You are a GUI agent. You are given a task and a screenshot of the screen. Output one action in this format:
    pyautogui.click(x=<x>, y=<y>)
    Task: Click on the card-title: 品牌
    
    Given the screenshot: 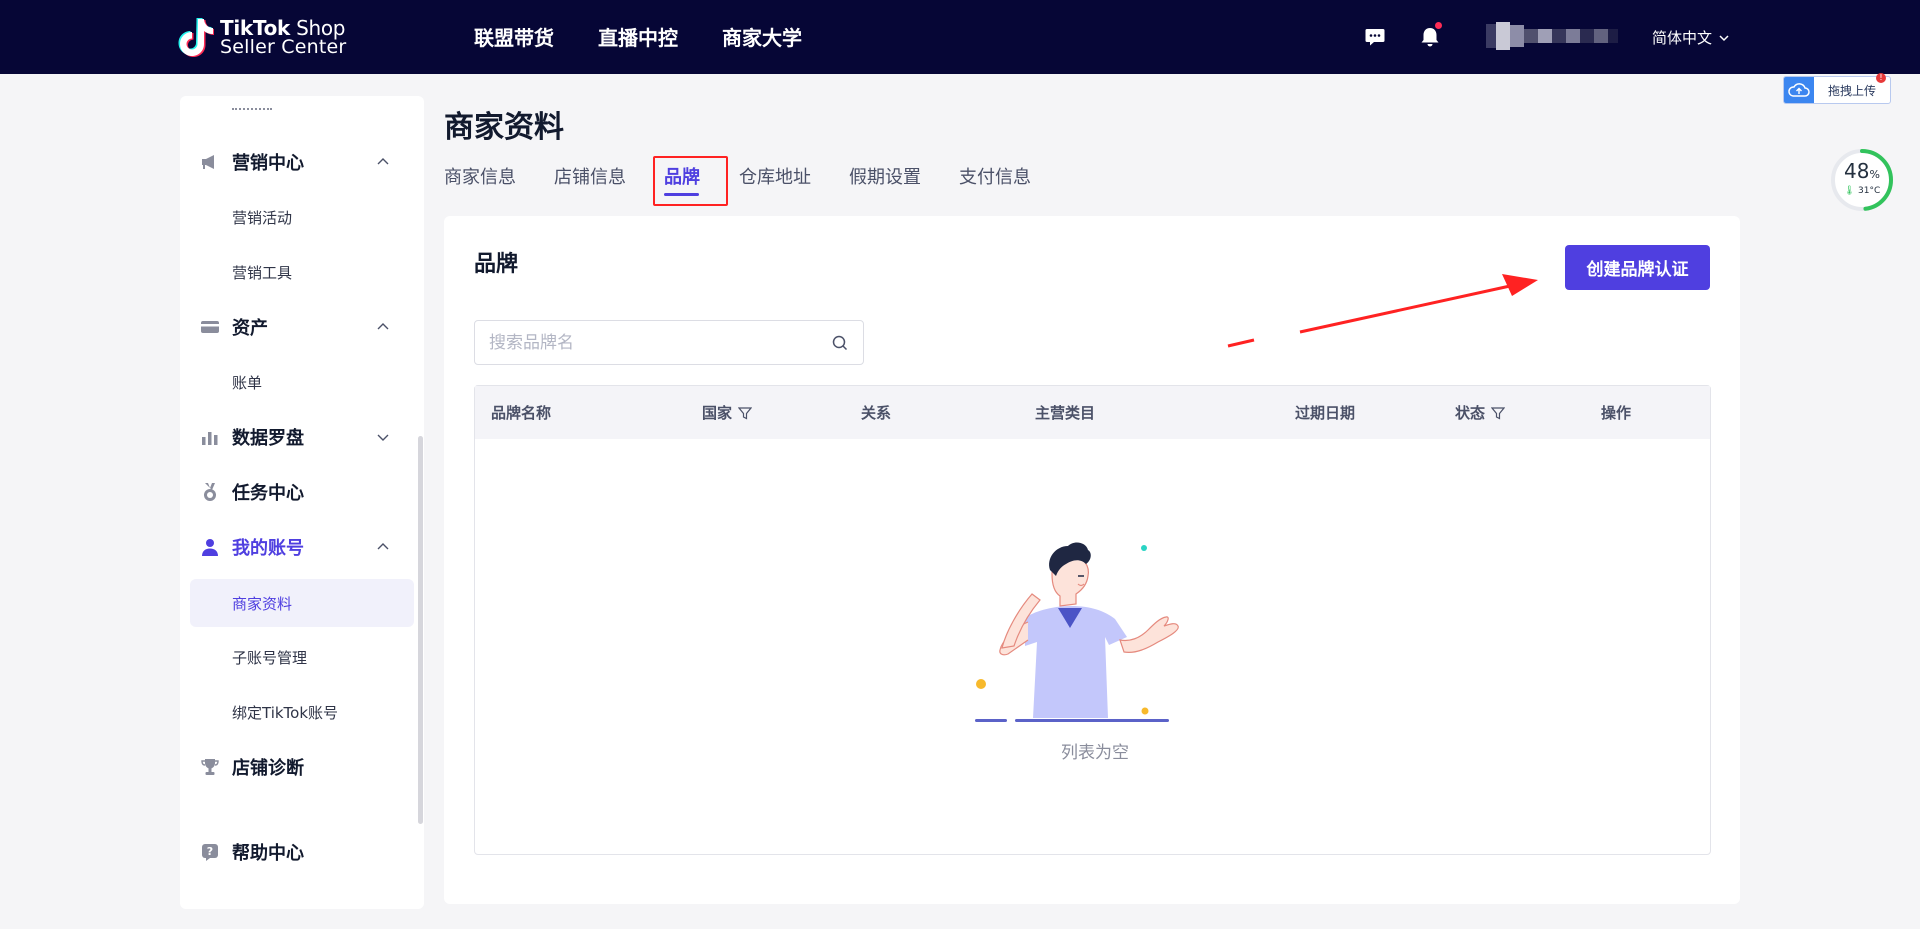 What is the action you would take?
    pyautogui.click(x=496, y=264)
    